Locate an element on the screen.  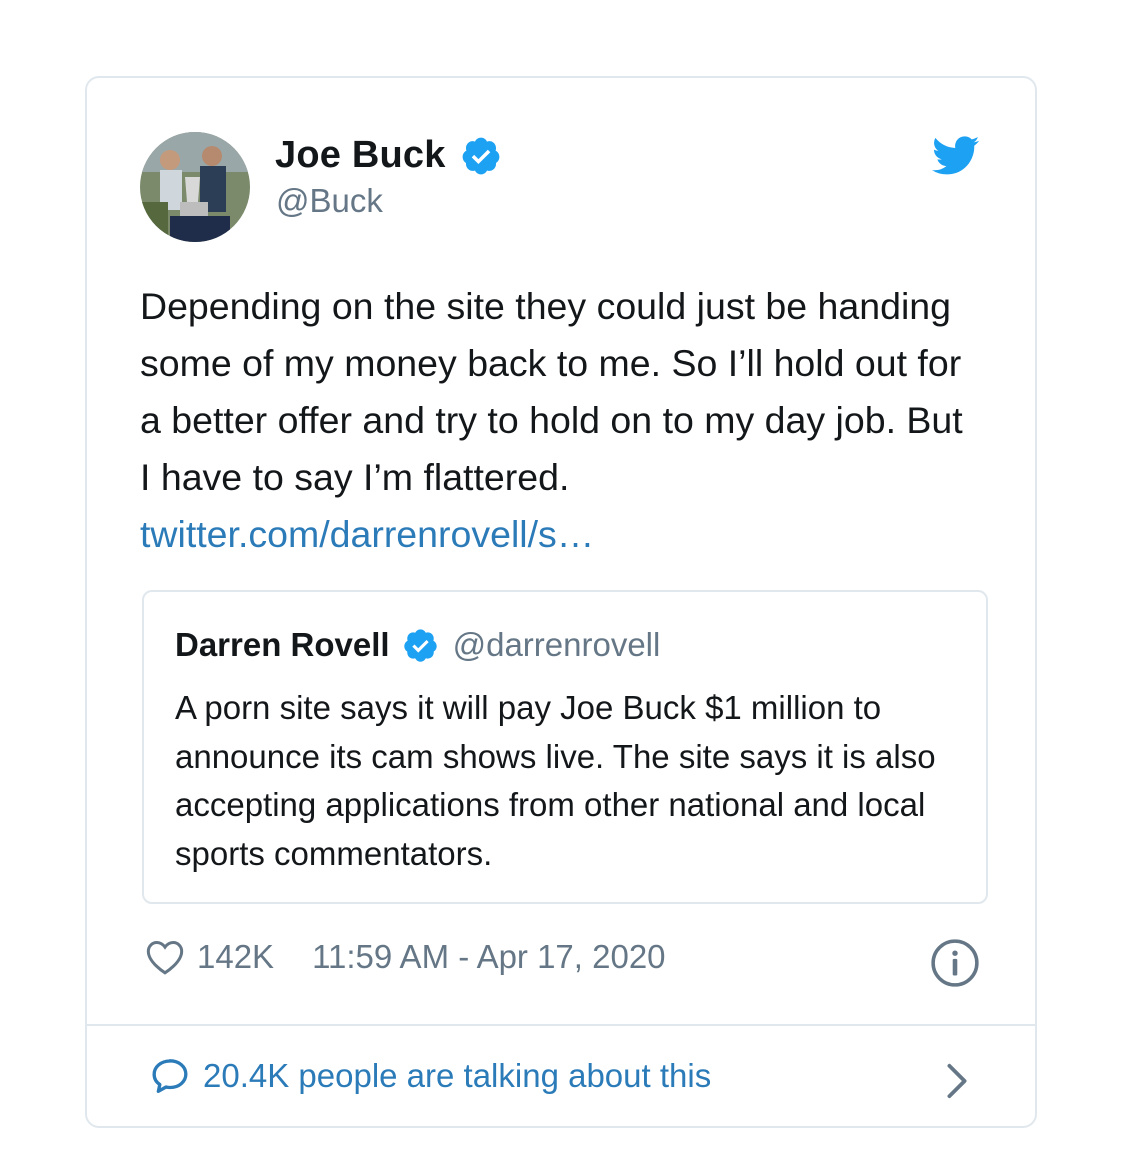
divider is located at coordinates (561, 1025).